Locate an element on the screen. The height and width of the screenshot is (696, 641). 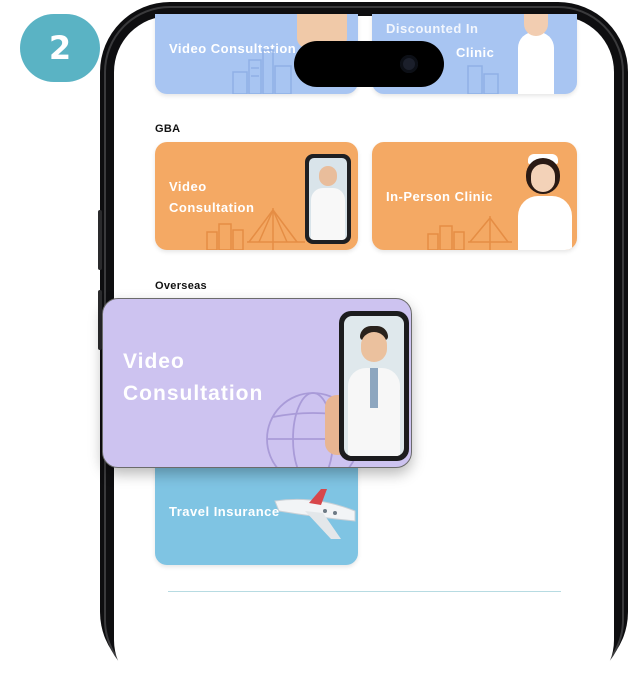
dynamic-island is located at coordinates (369, 64).